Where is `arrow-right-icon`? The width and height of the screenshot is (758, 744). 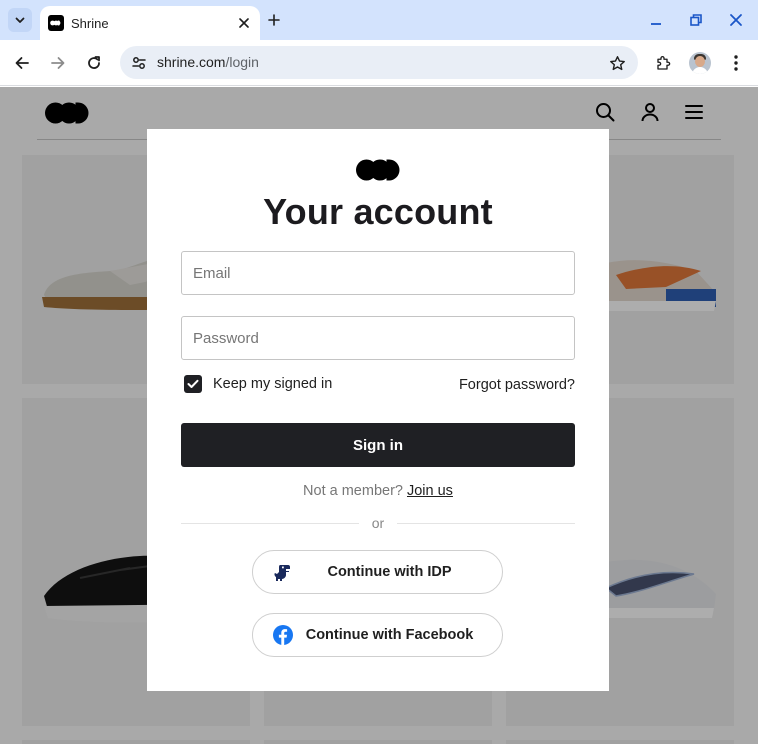 arrow-right-icon is located at coordinates (58, 63).